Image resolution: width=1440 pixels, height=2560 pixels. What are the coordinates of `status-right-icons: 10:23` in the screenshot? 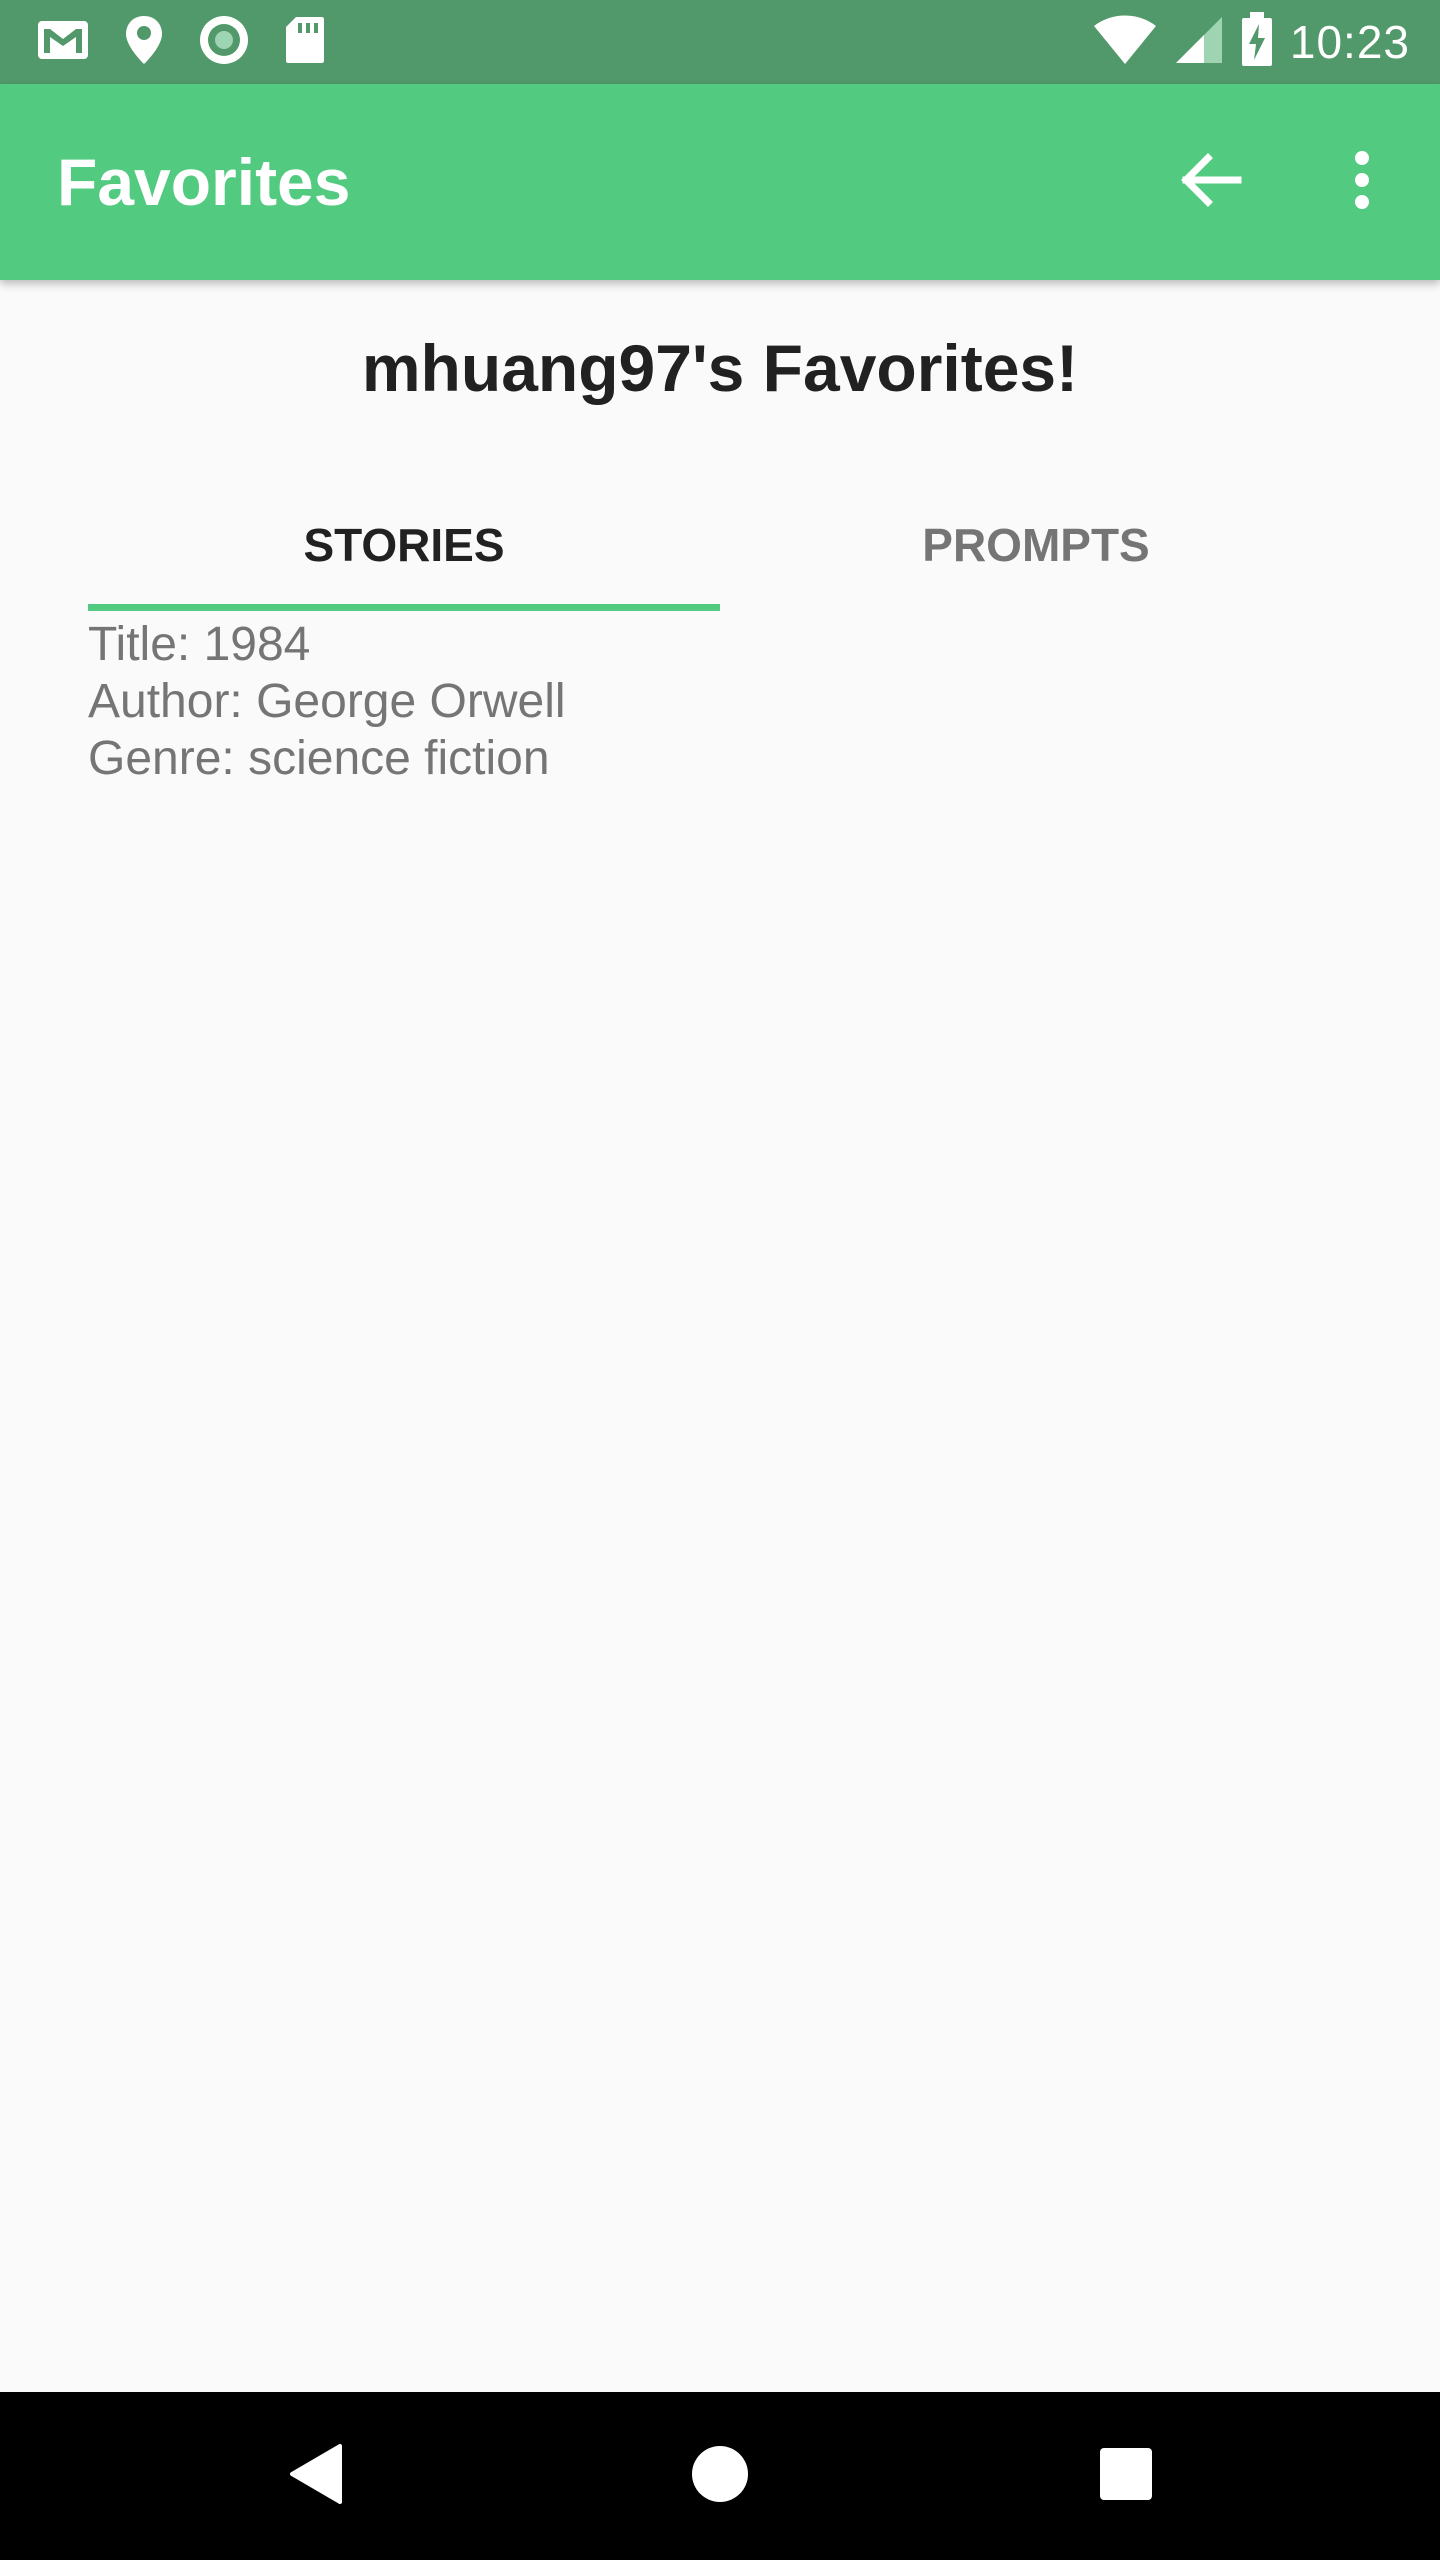 It's located at (1251, 42).